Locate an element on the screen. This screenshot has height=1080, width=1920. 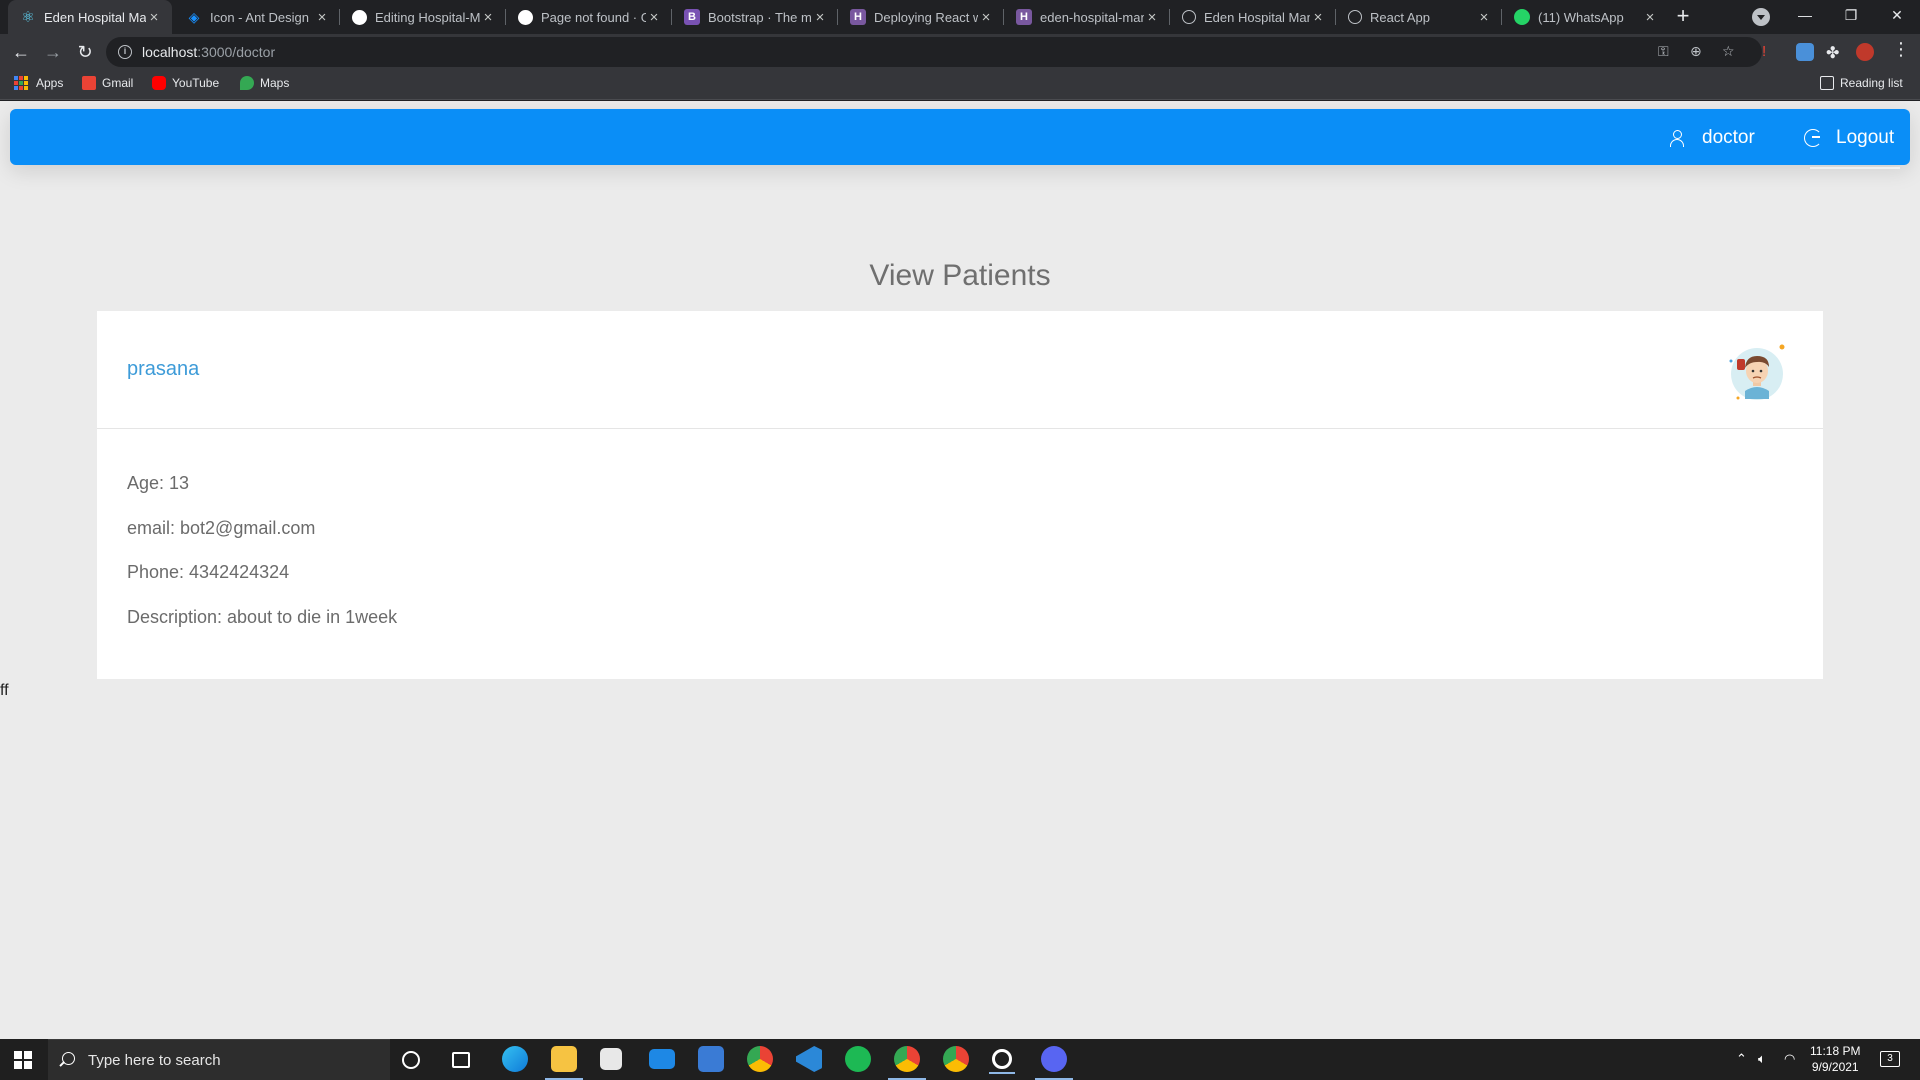
microsoft-store-icon is located at coordinates (611, 1059).